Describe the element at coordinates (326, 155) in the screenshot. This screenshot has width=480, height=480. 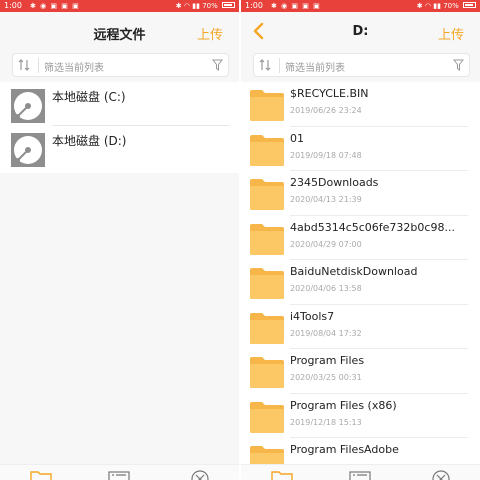
I see `file-date: 2019/09/18 07:48` at that location.